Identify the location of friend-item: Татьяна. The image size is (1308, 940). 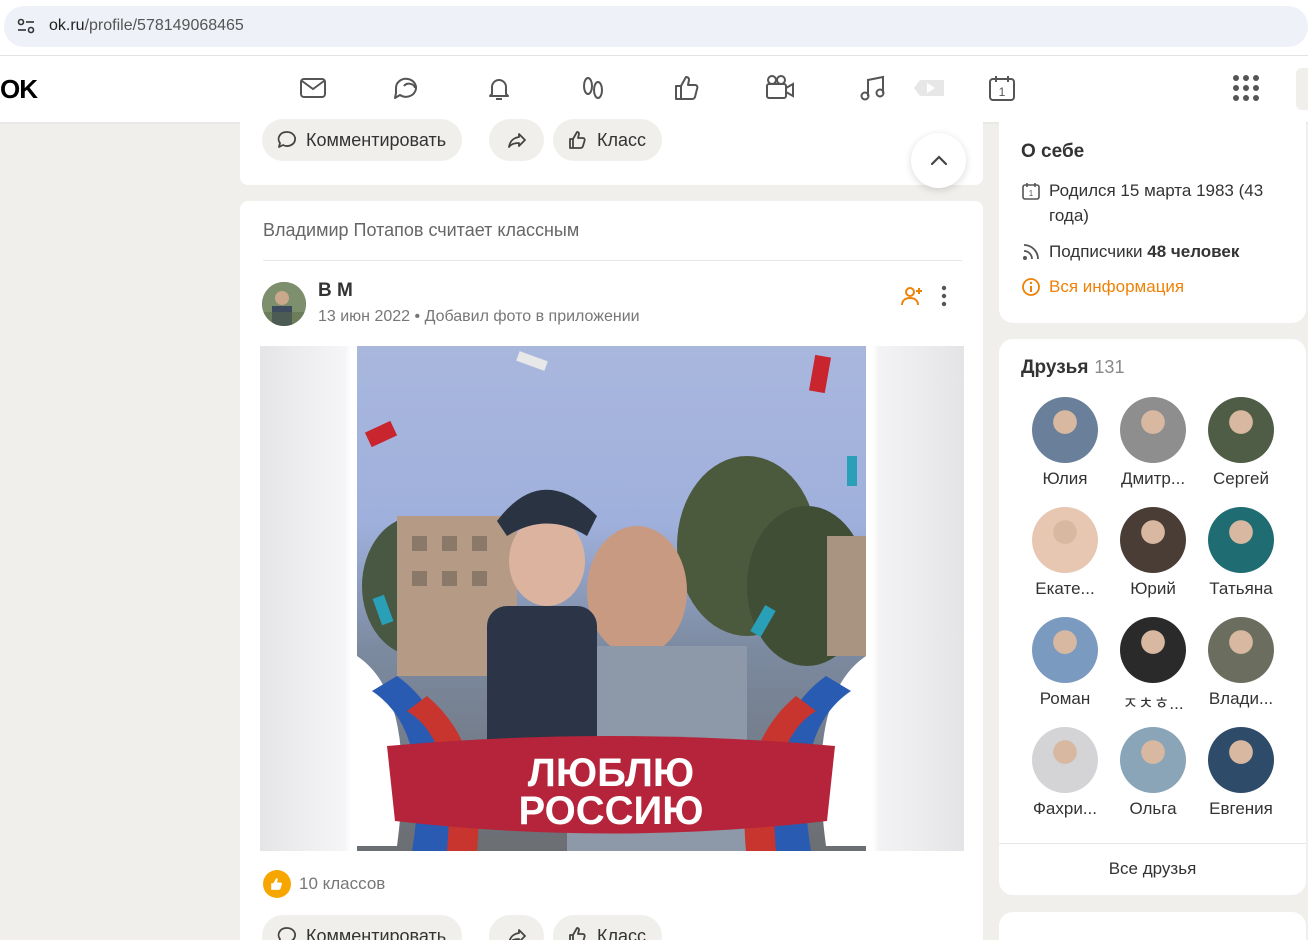
(1241, 553).